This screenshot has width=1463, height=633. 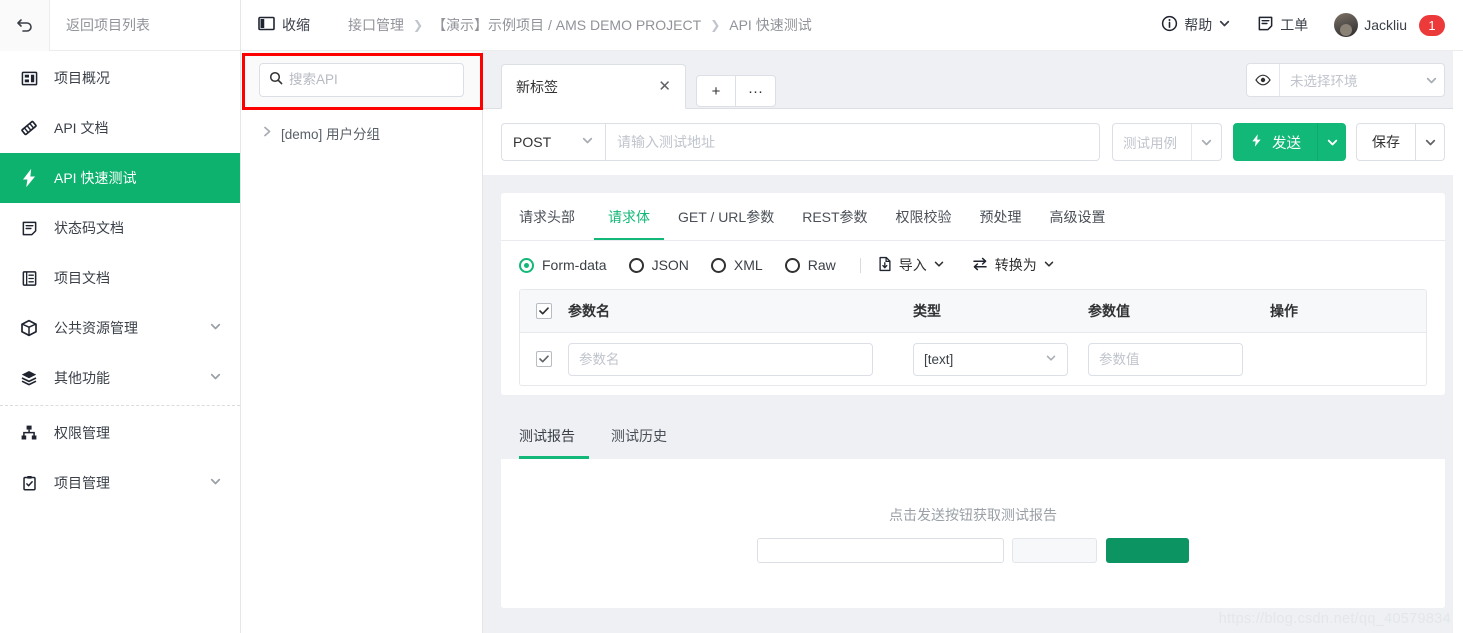 I want to click on param-value-input, so click(x=1165, y=359).